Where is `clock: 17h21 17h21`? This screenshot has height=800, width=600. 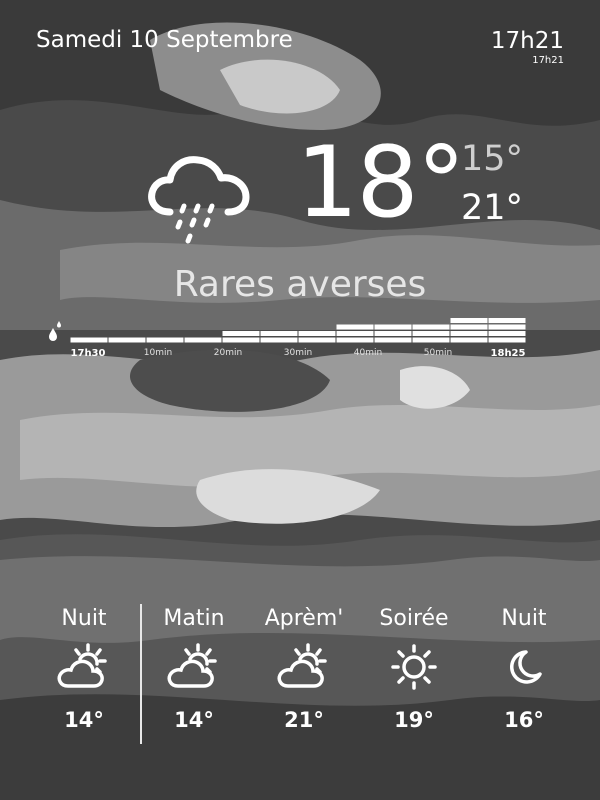
clock: 17h21 17h21 is located at coordinates (527, 47).